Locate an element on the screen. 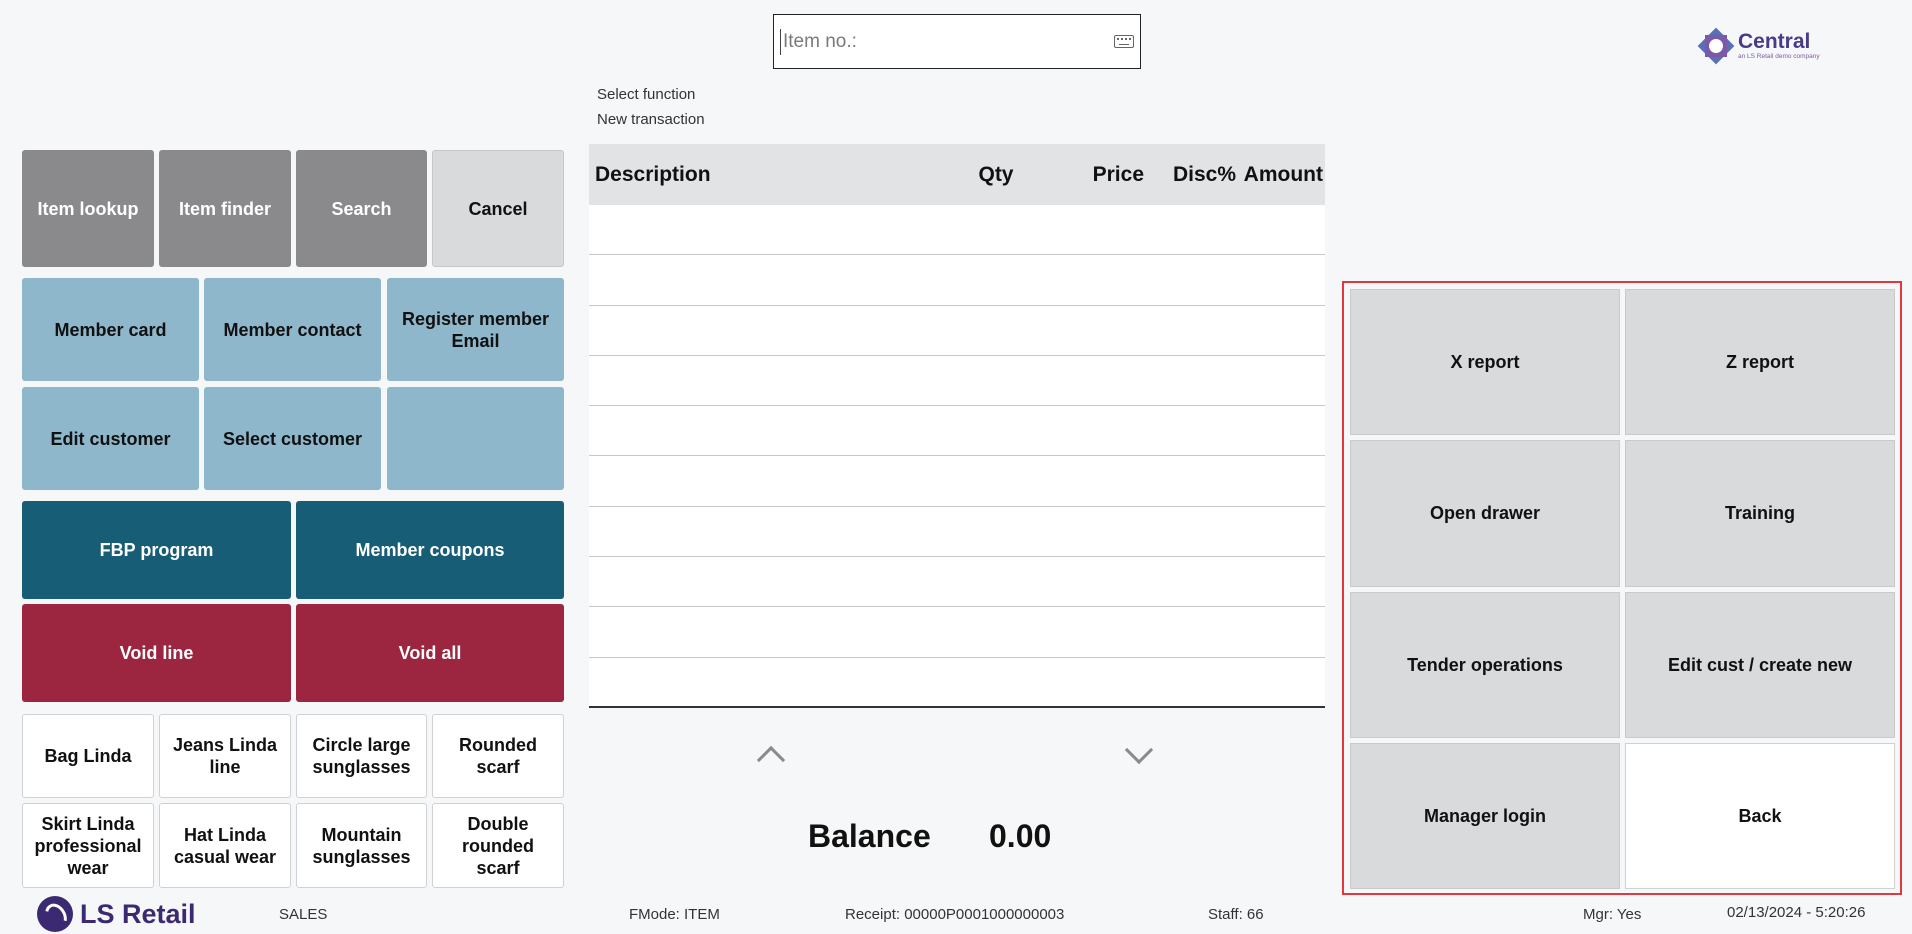 The image size is (1912, 934). void-all-button: Void all is located at coordinates (430, 653).